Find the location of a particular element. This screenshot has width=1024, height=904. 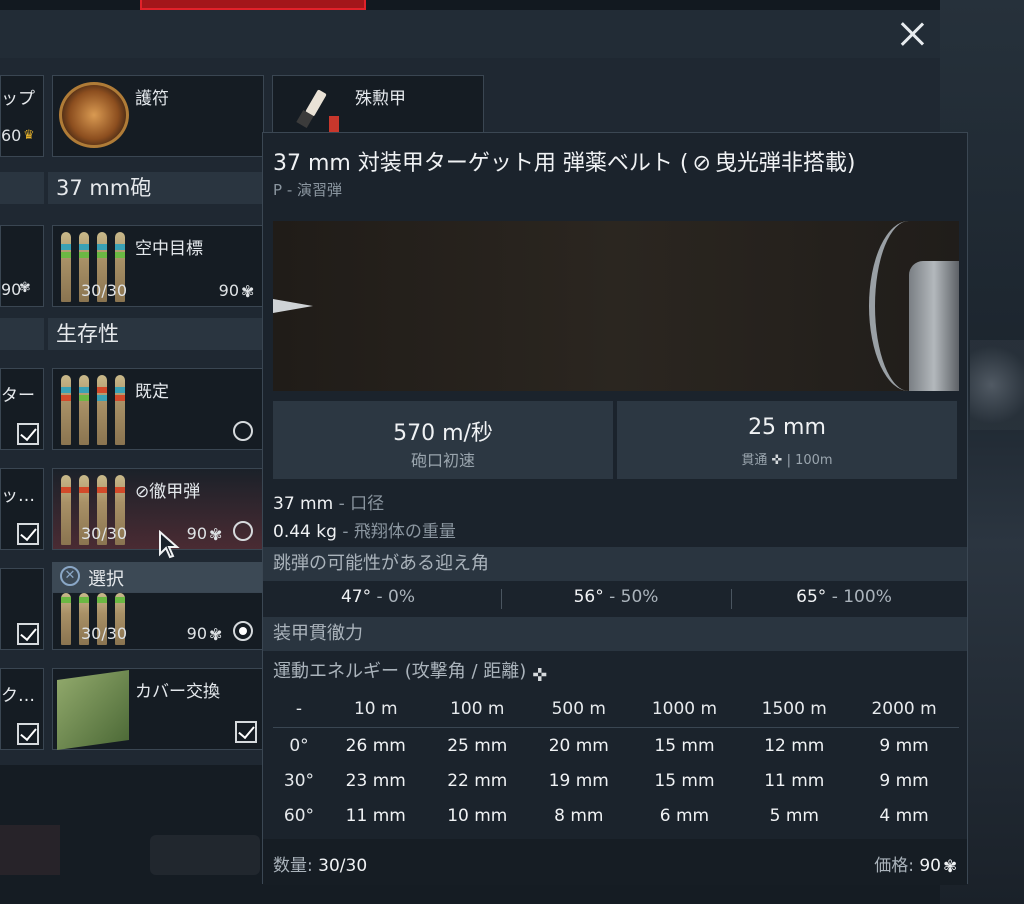

shell-preview-image is located at coordinates (616, 306).